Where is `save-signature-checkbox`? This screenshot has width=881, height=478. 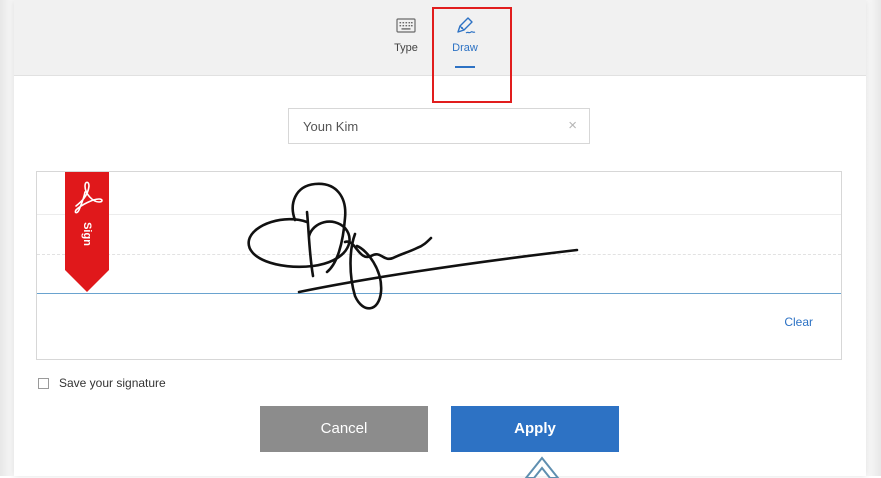
save-signature-checkbox is located at coordinates (43, 383).